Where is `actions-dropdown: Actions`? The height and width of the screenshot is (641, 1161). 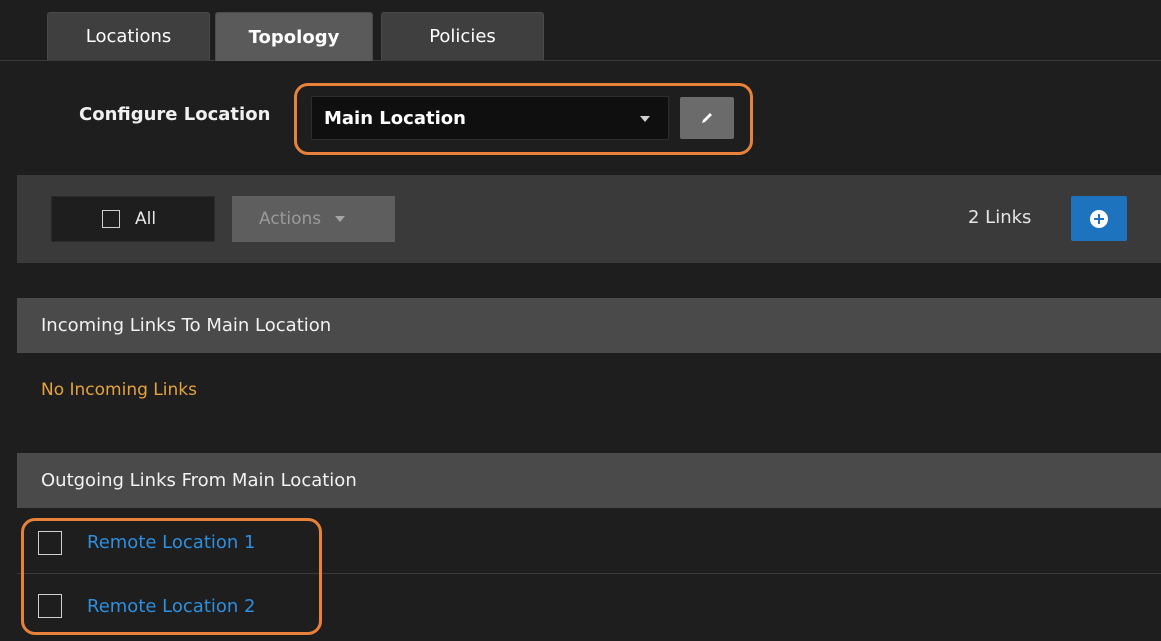
actions-dropdown: Actions is located at coordinates (313, 219).